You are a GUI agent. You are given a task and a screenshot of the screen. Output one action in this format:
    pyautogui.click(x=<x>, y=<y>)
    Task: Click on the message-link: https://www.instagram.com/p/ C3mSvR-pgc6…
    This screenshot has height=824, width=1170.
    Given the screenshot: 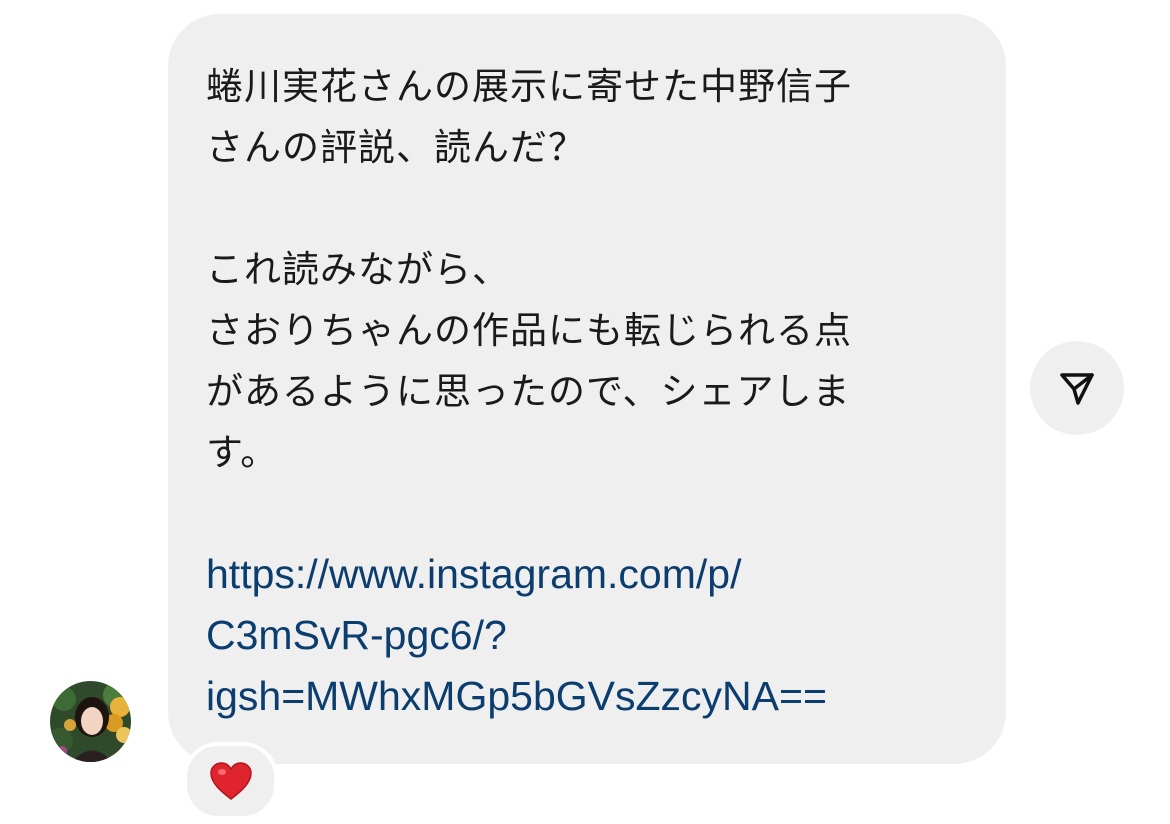 What is the action you would take?
    pyautogui.click(x=588, y=635)
    